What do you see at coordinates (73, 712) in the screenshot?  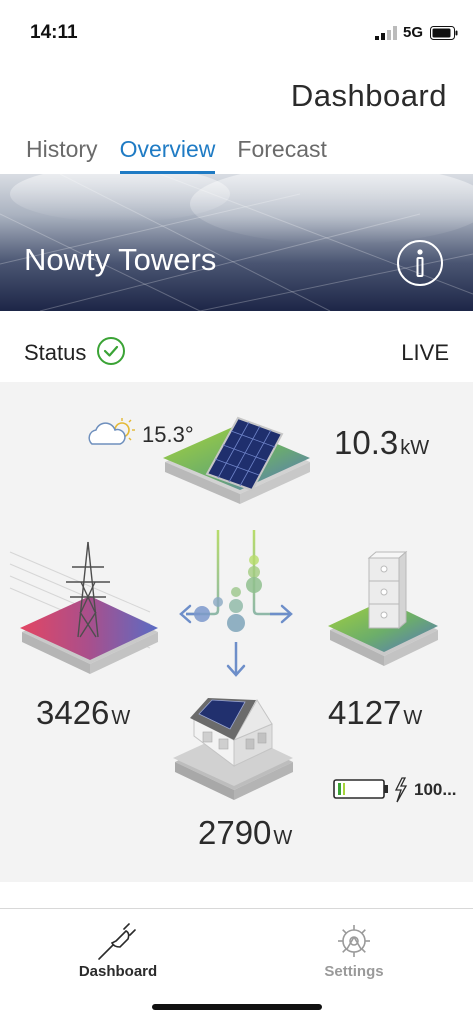 I see `grid-value: 3426` at bounding box center [73, 712].